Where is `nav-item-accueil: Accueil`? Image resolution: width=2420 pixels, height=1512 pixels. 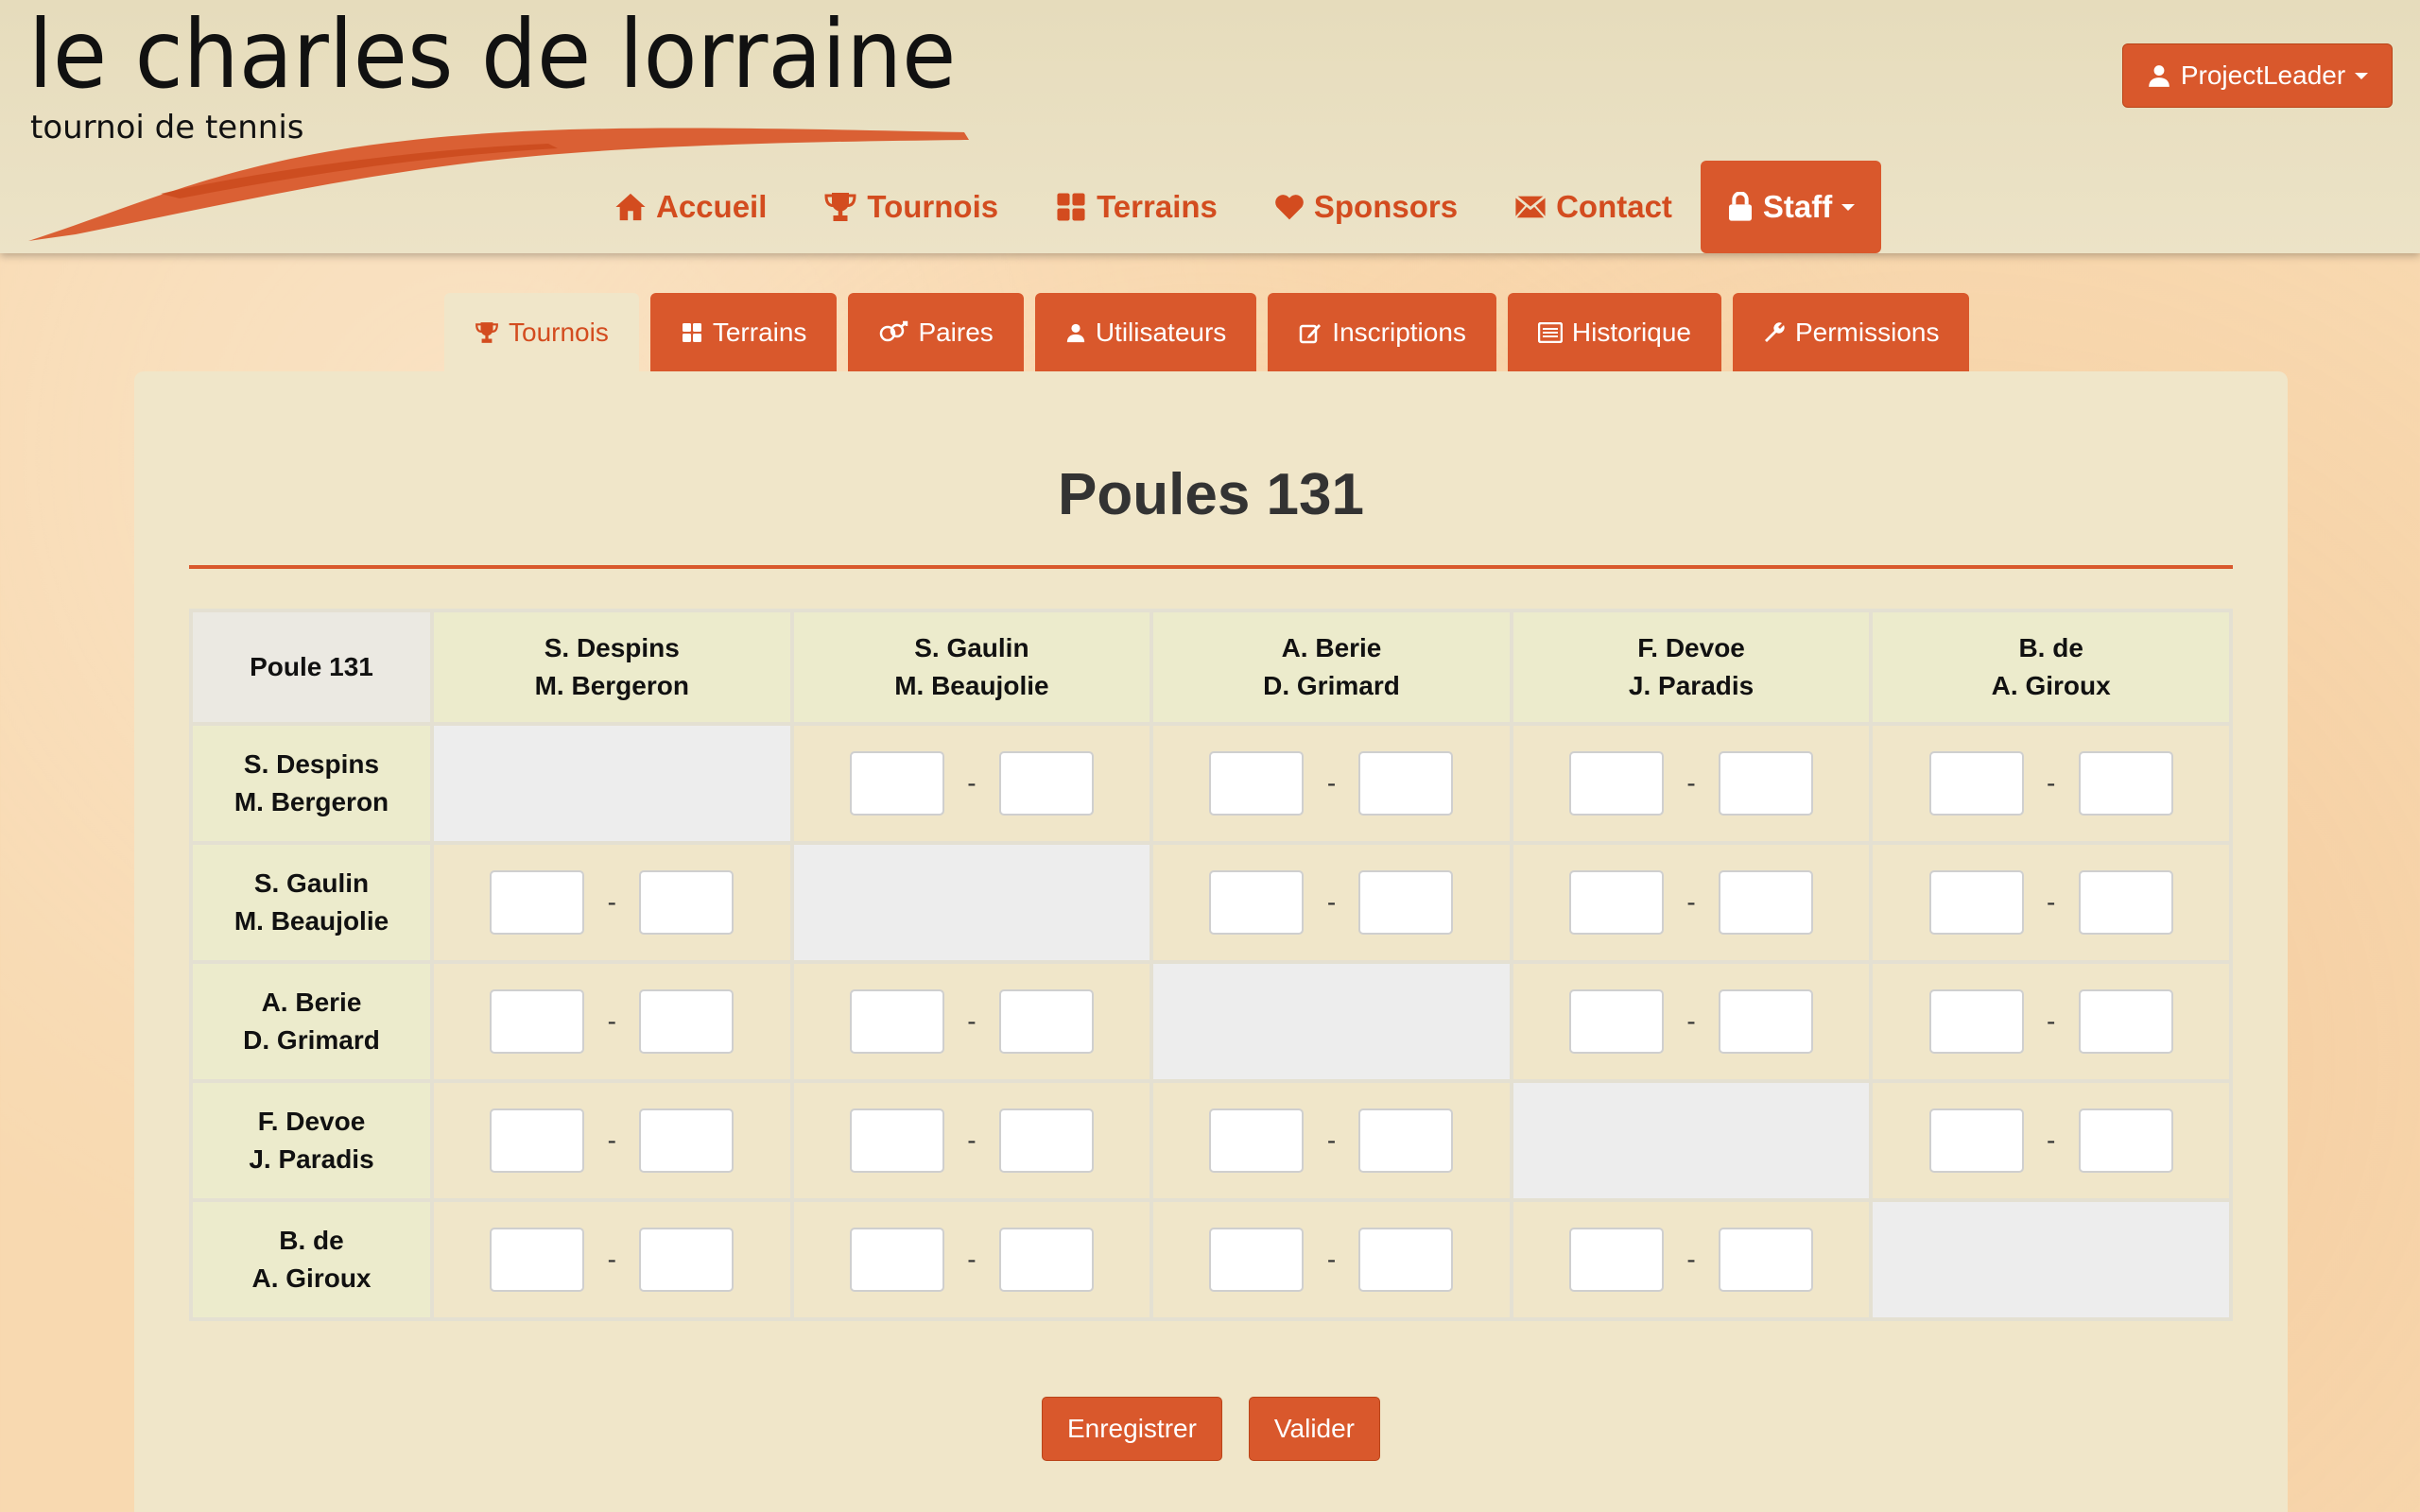 nav-item-accueil: Accueil is located at coordinates (690, 207).